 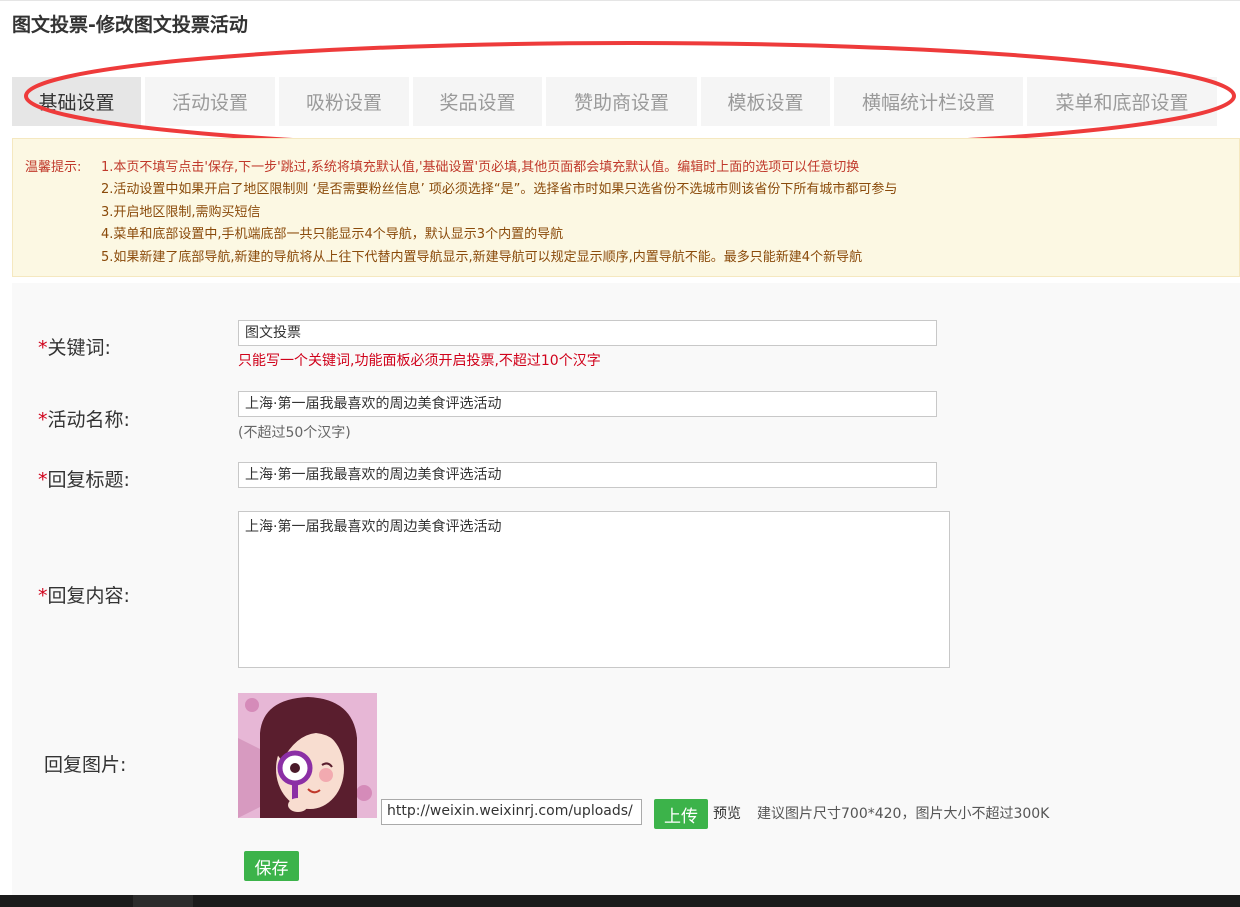 What do you see at coordinates (594, 589) in the screenshot?
I see `reply-content-textarea: 上海·第一届我最喜欢的周边美食评选活动` at bounding box center [594, 589].